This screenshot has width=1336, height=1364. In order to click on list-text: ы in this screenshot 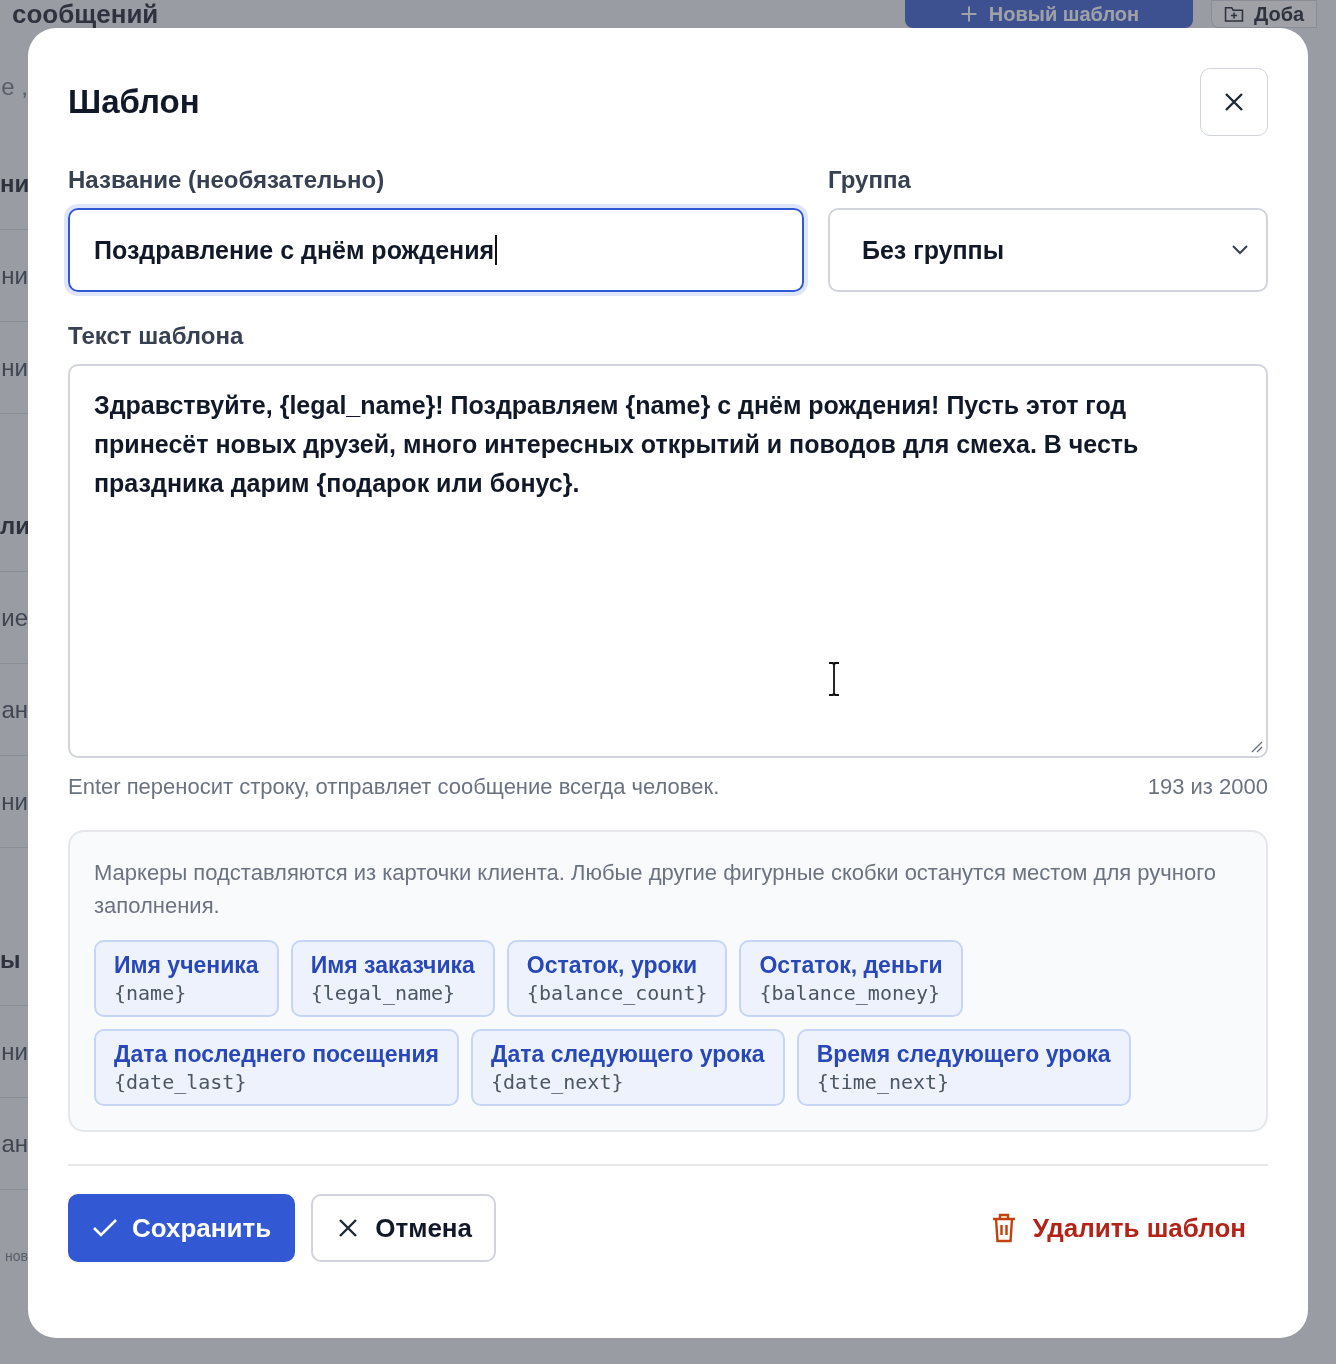, I will do `click(10, 959)`.